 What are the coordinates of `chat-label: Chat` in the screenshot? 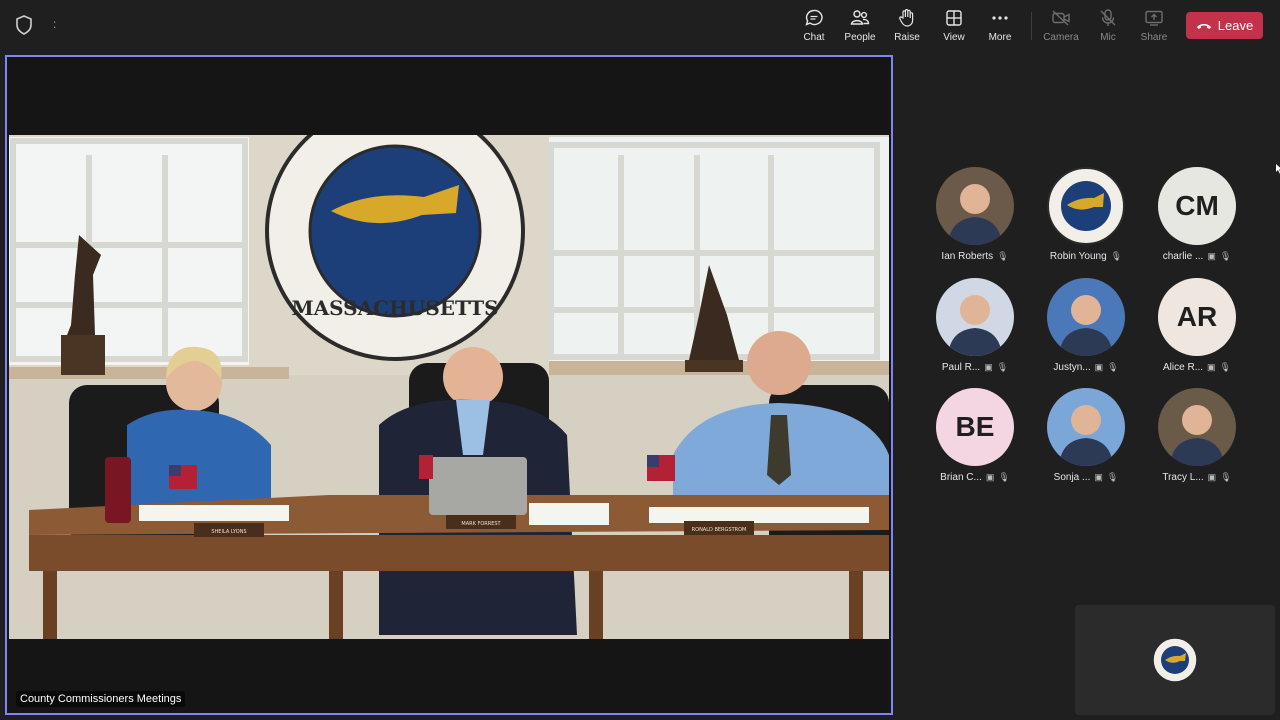 It's located at (814, 37).